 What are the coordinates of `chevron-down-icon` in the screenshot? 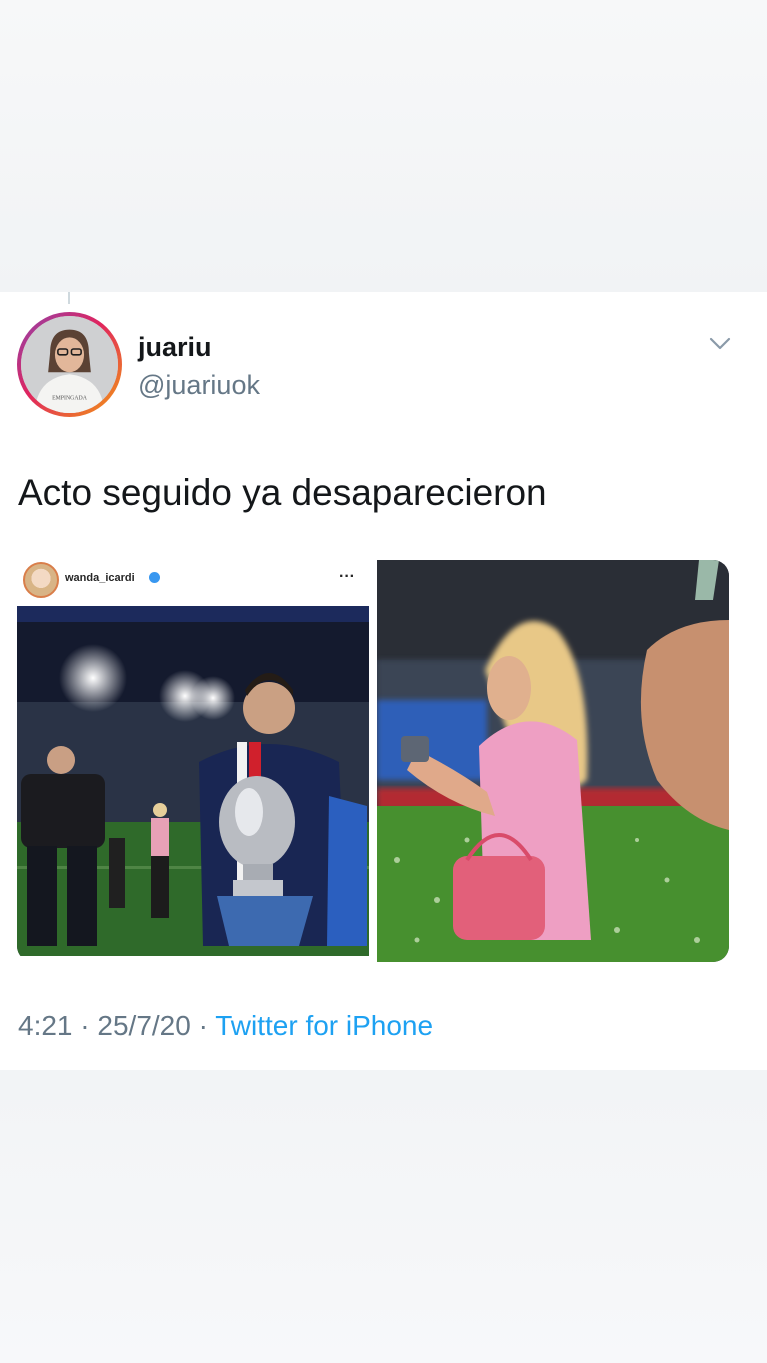 It's located at (720, 344).